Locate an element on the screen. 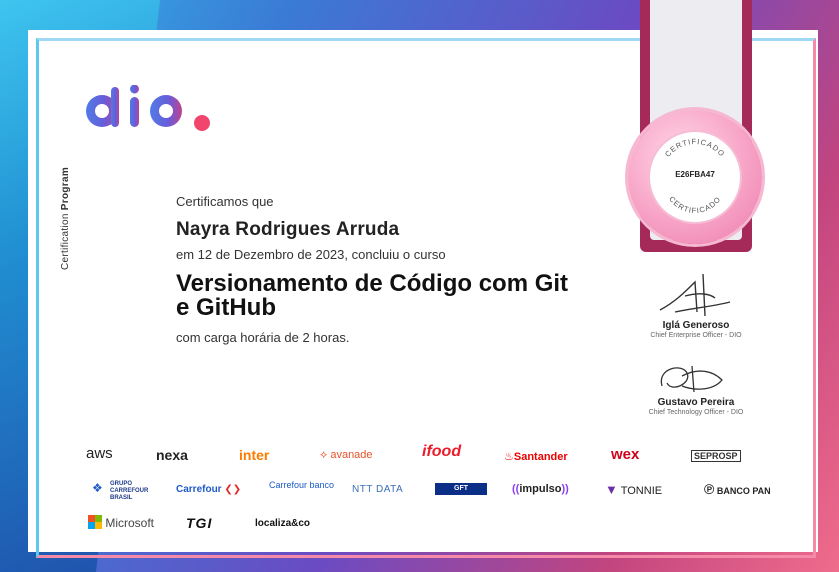 The height and width of the screenshot is (572, 839). certification-program-label: Certification Program is located at coordinates (65, 210).